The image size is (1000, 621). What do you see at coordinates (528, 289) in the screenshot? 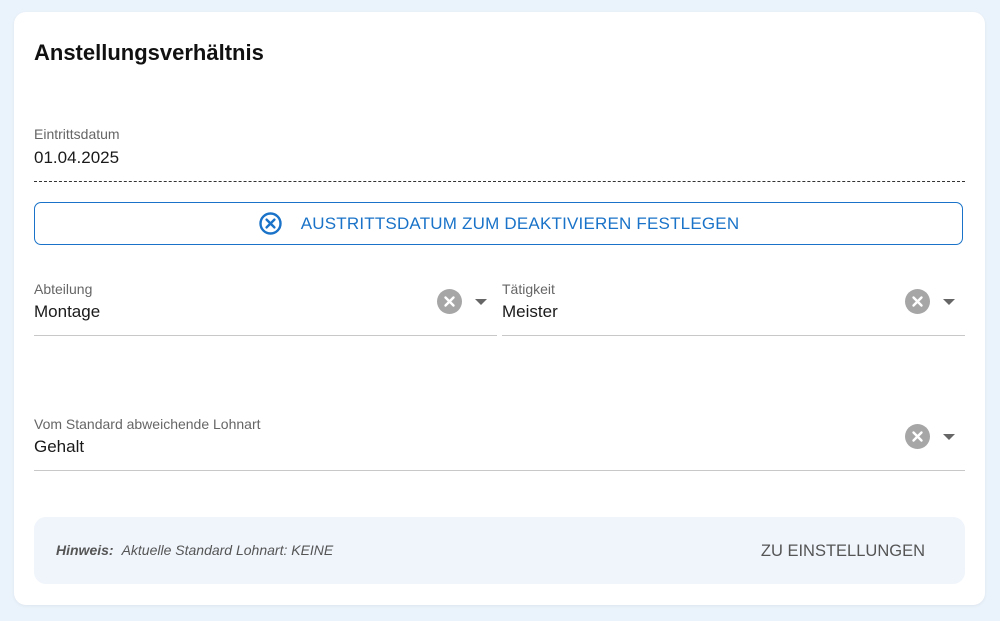
I see `activity-label: Tätigkeit` at bounding box center [528, 289].